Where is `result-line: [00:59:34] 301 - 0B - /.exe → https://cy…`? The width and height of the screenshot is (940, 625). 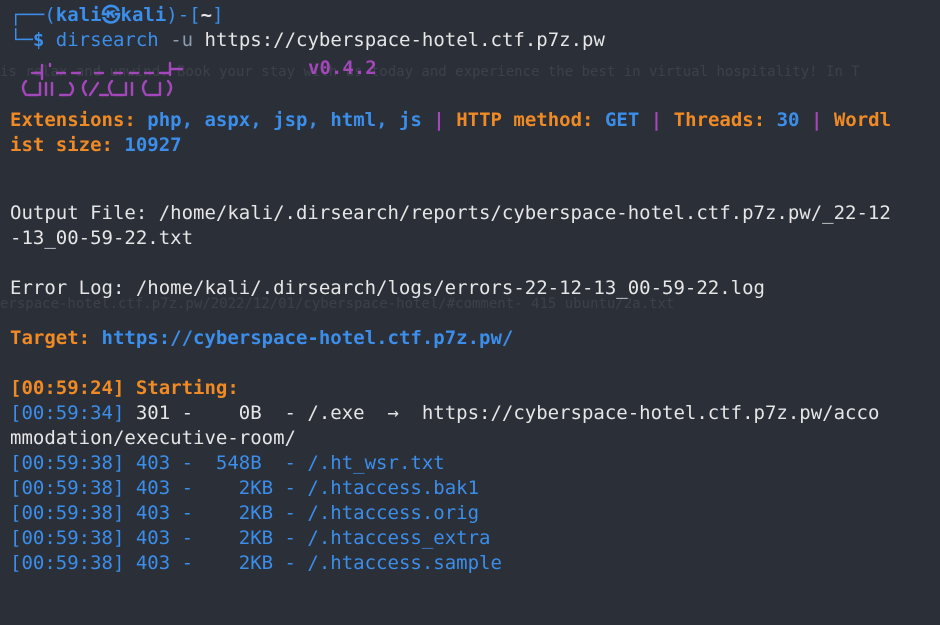 result-line: [00:59:34] 301 - 0B - /.exe → https://cy… is located at coordinates (472, 413).